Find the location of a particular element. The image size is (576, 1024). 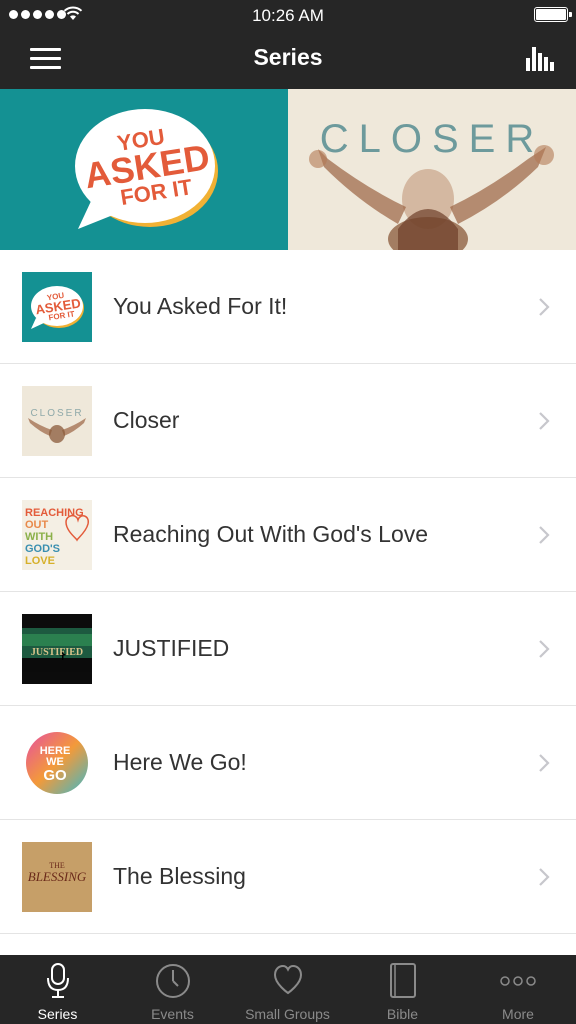

bar-chart-icon is located at coordinates (540, 58).